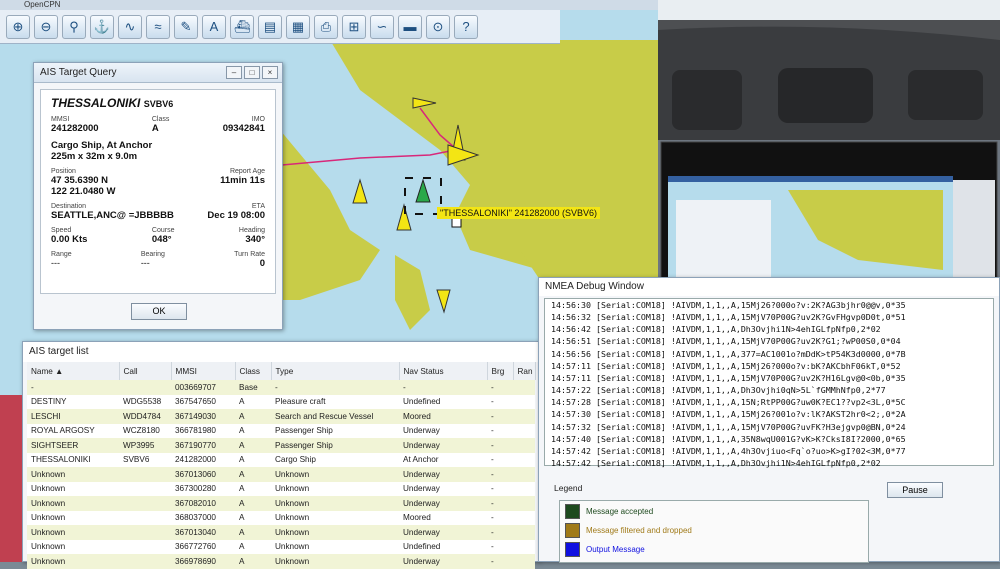 The height and width of the screenshot is (569, 1000). Describe the element at coordinates (253, 387) in the screenshot. I see `table-cell: Base` at that location.